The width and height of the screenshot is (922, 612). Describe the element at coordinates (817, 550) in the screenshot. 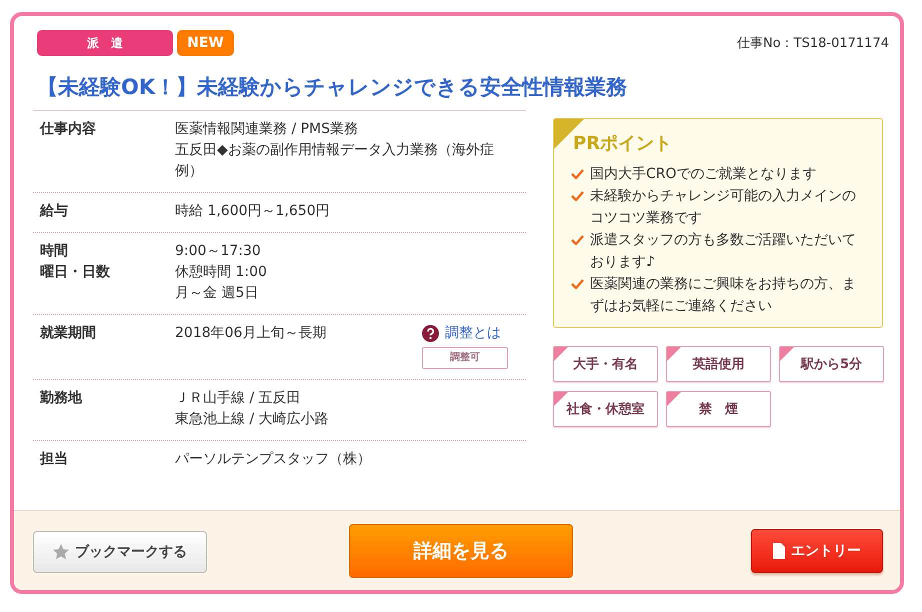

I see `entry-button: エントリー` at that location.